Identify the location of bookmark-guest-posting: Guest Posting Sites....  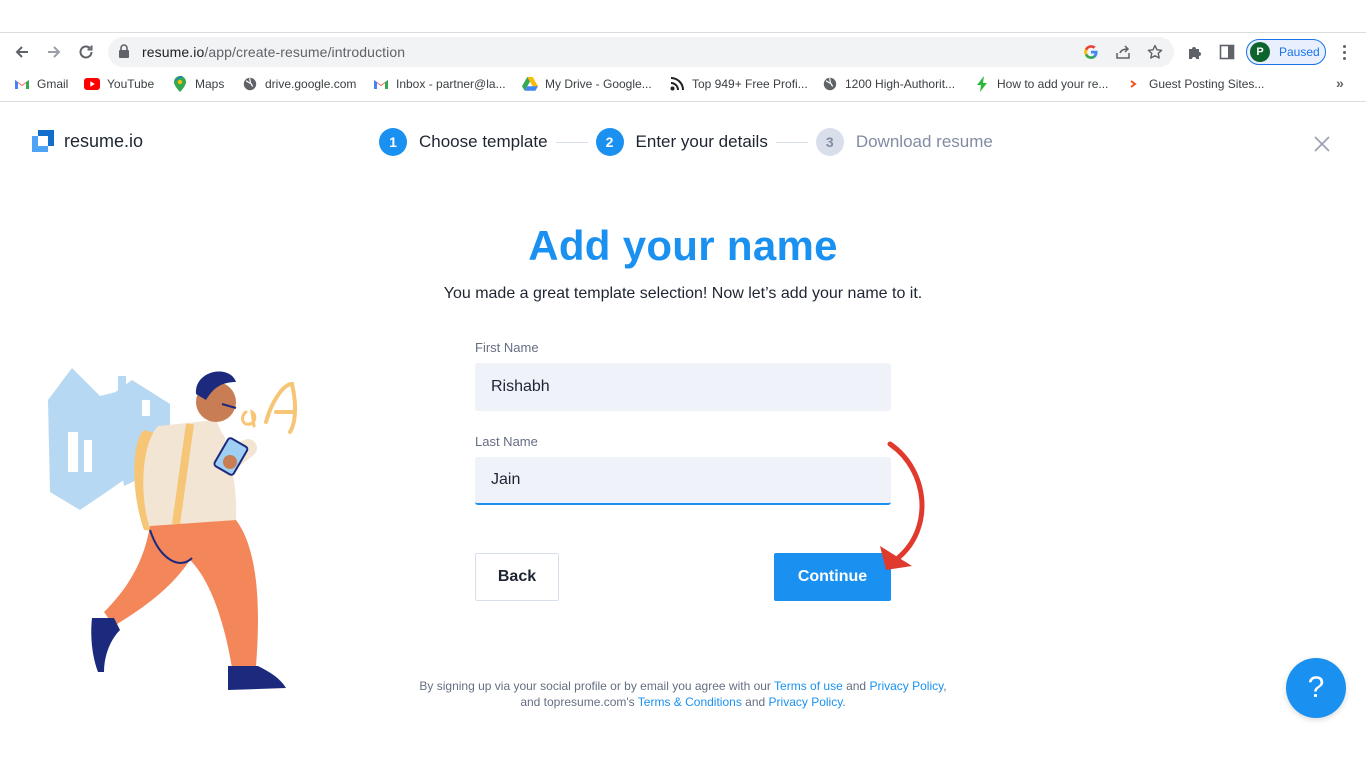
(1195, 84).